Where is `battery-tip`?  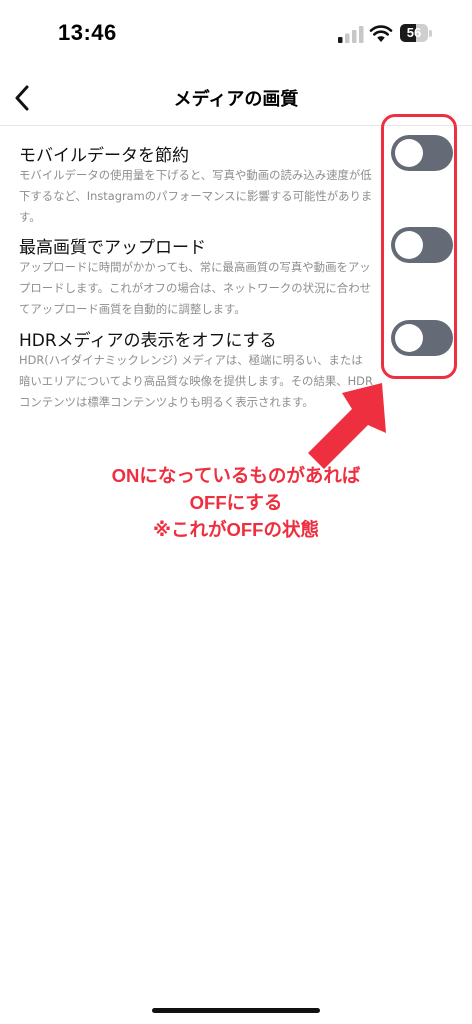 battery-tip is located at coordinates (430, 33).